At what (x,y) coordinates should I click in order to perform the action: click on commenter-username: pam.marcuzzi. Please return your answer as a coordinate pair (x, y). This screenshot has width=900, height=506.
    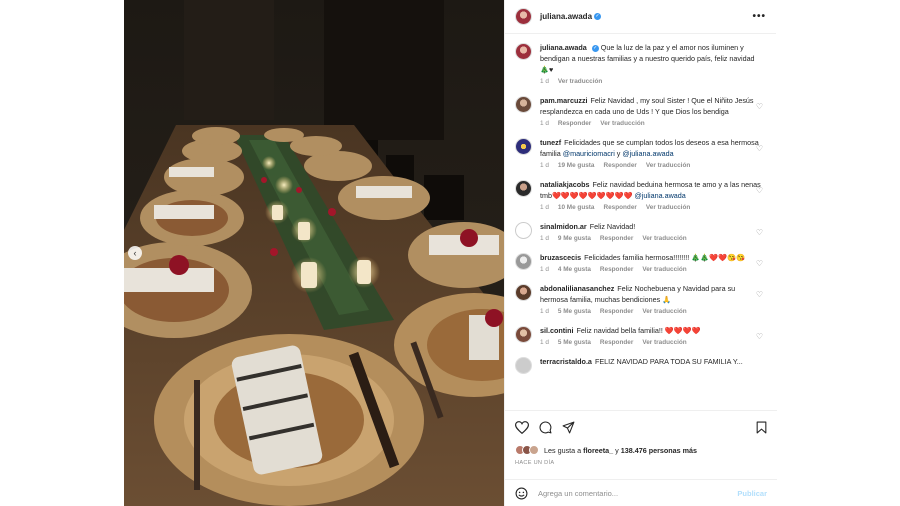
    Looking at the image, I should click on (564, 100).